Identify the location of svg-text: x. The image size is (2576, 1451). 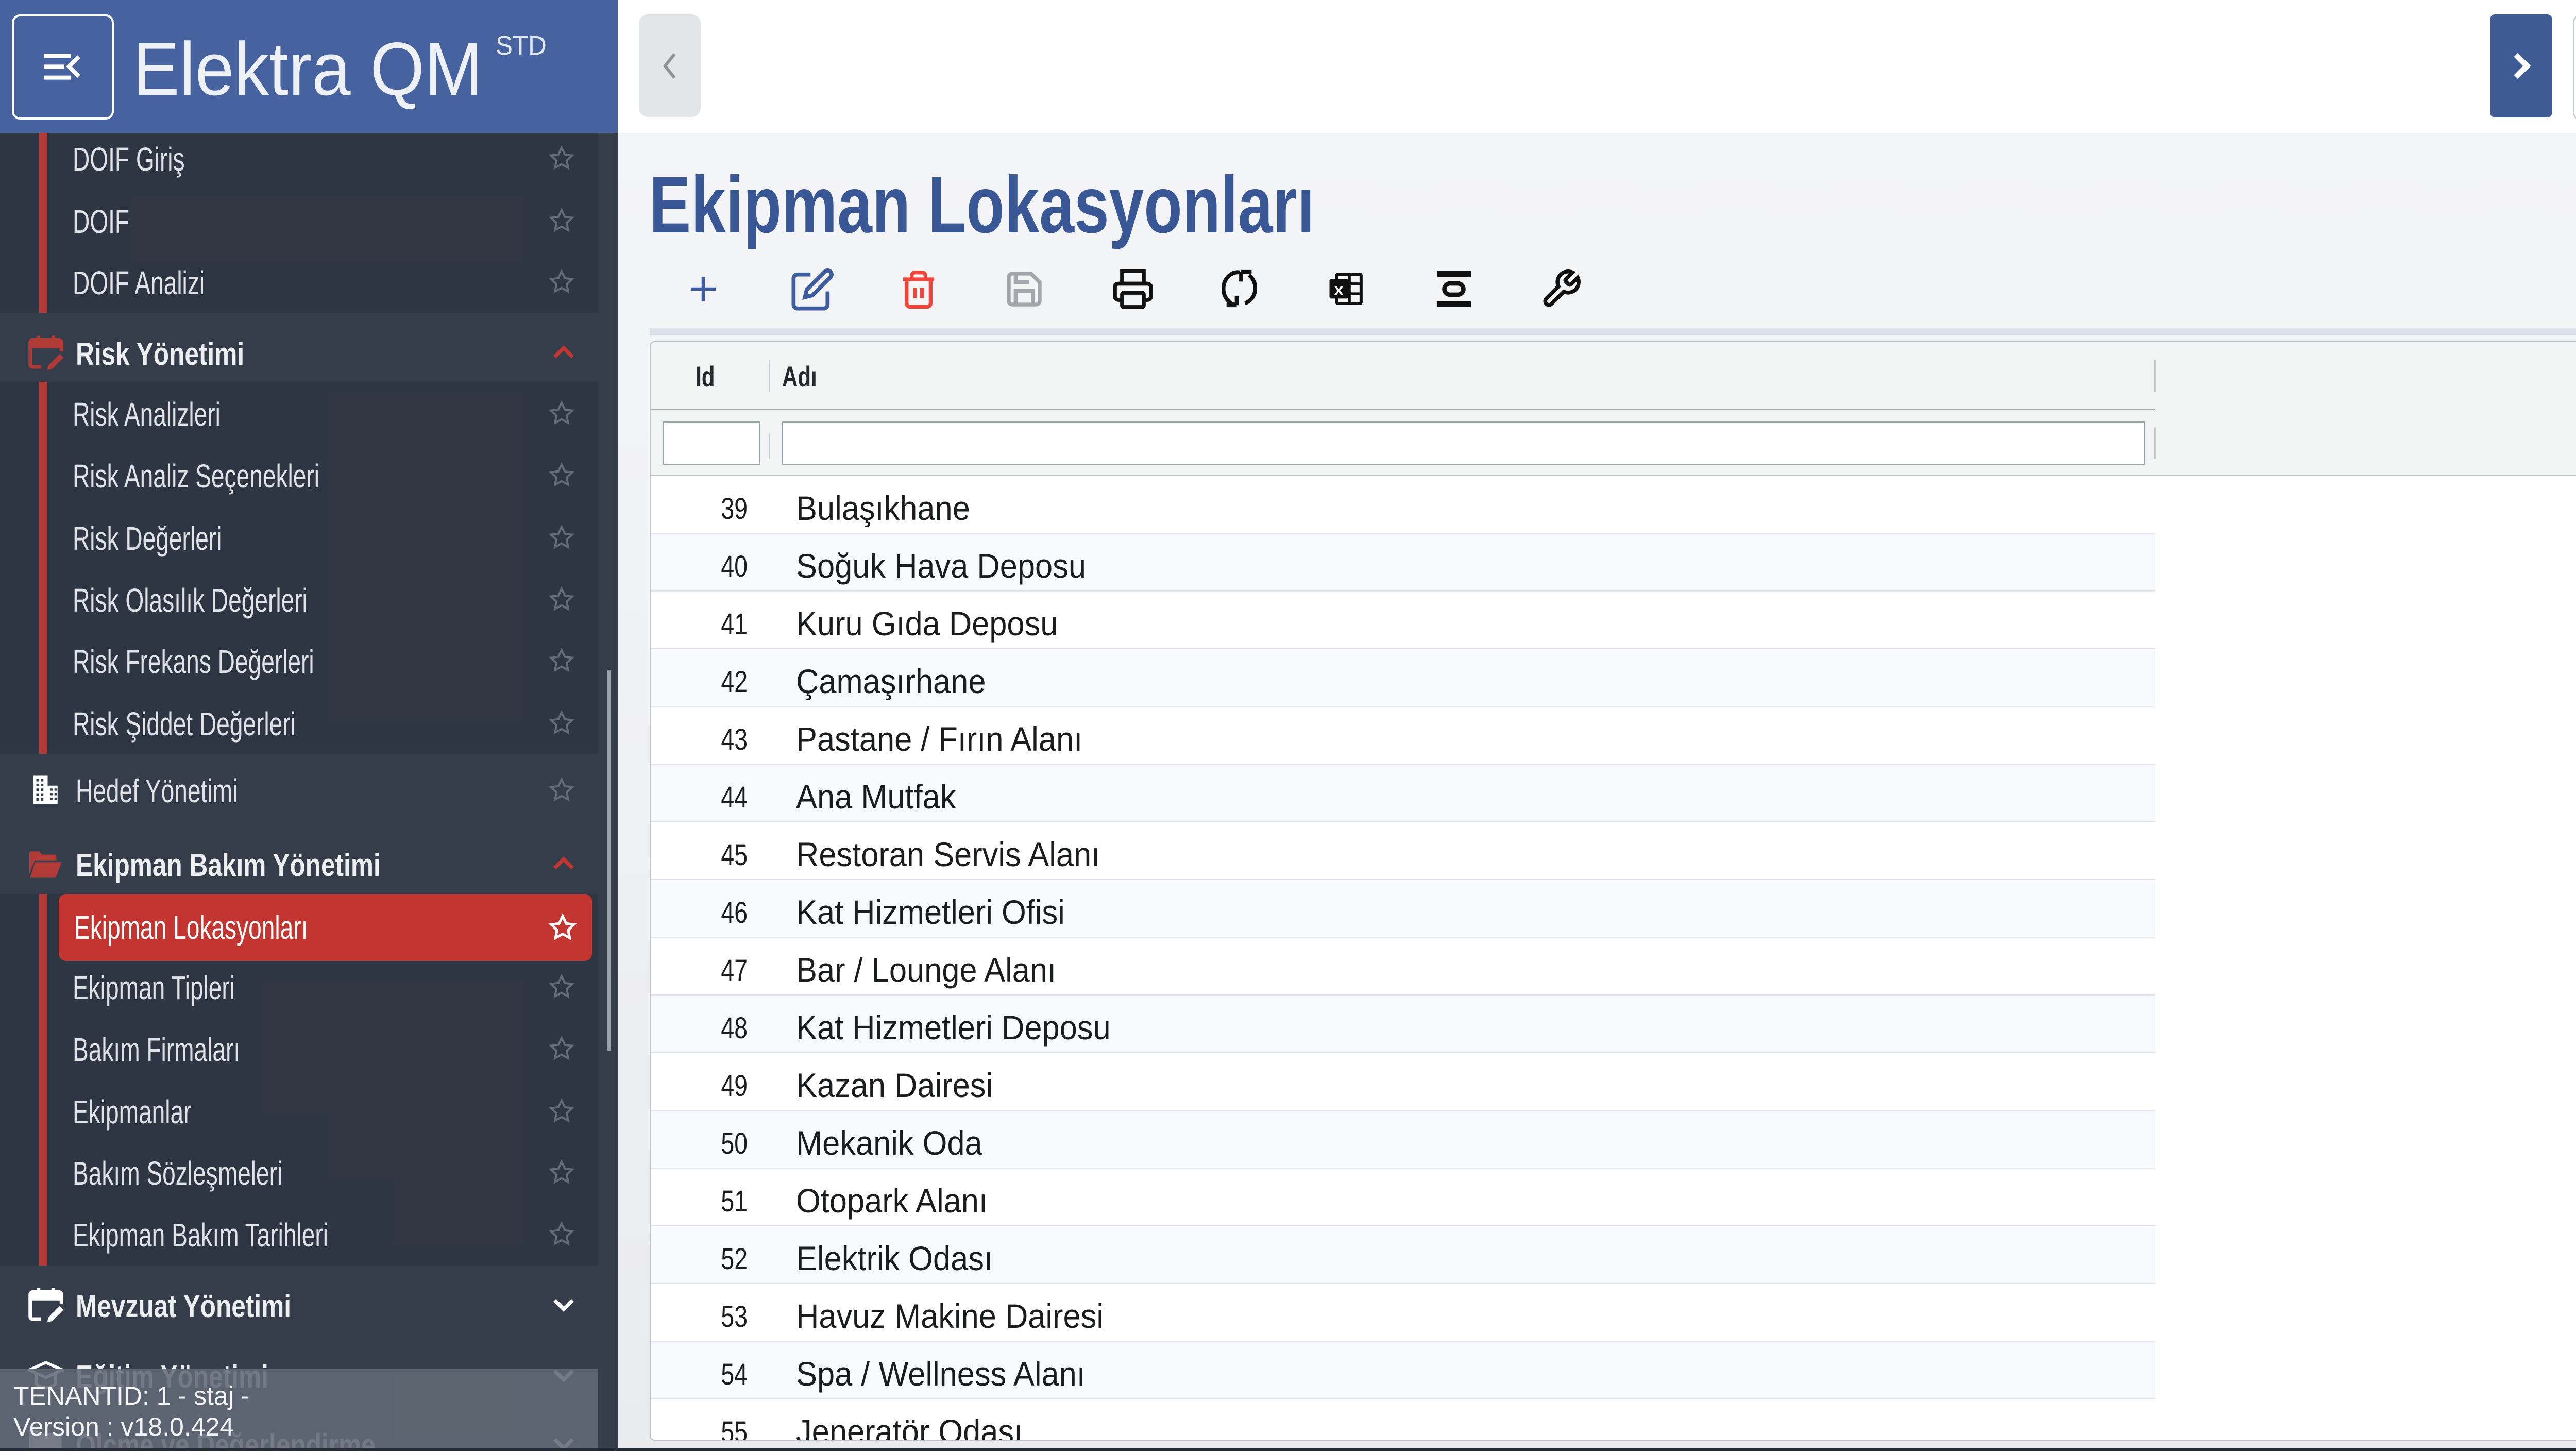
(1339, 289).